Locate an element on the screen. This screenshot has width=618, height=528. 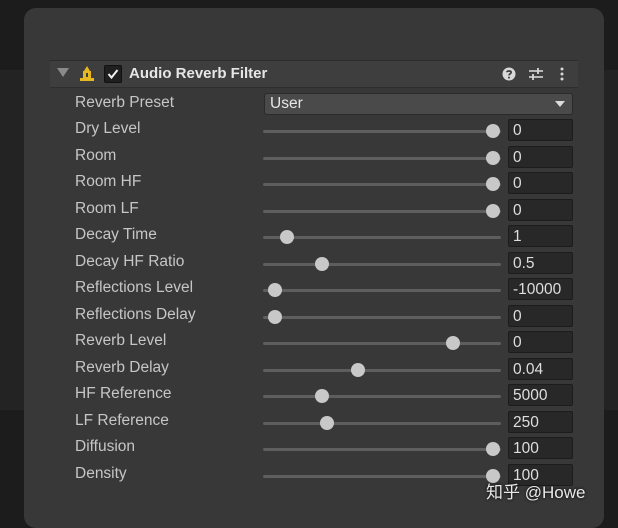
decay-time-row: Decay Time 1 is located at coordinates (309, 237).